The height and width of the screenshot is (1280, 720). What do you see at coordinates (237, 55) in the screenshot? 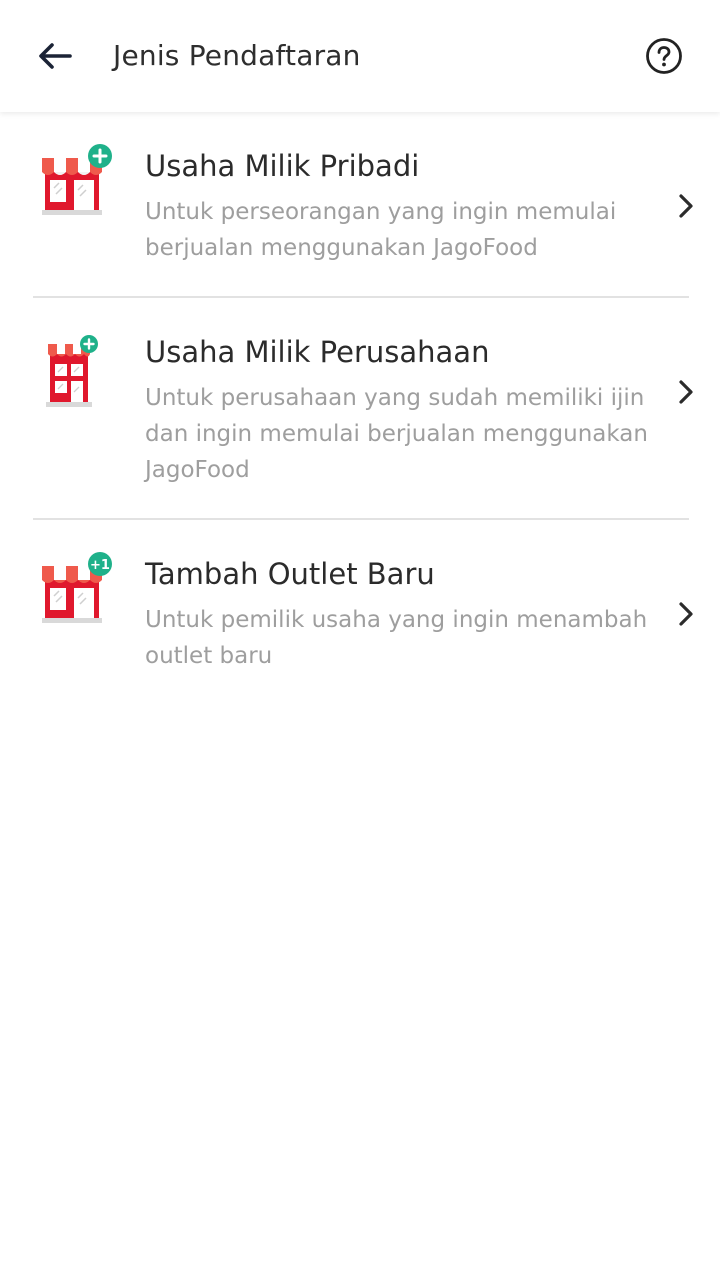
I see `page-title: Jenis Pendaftaran` at bounding box center [237, 55].